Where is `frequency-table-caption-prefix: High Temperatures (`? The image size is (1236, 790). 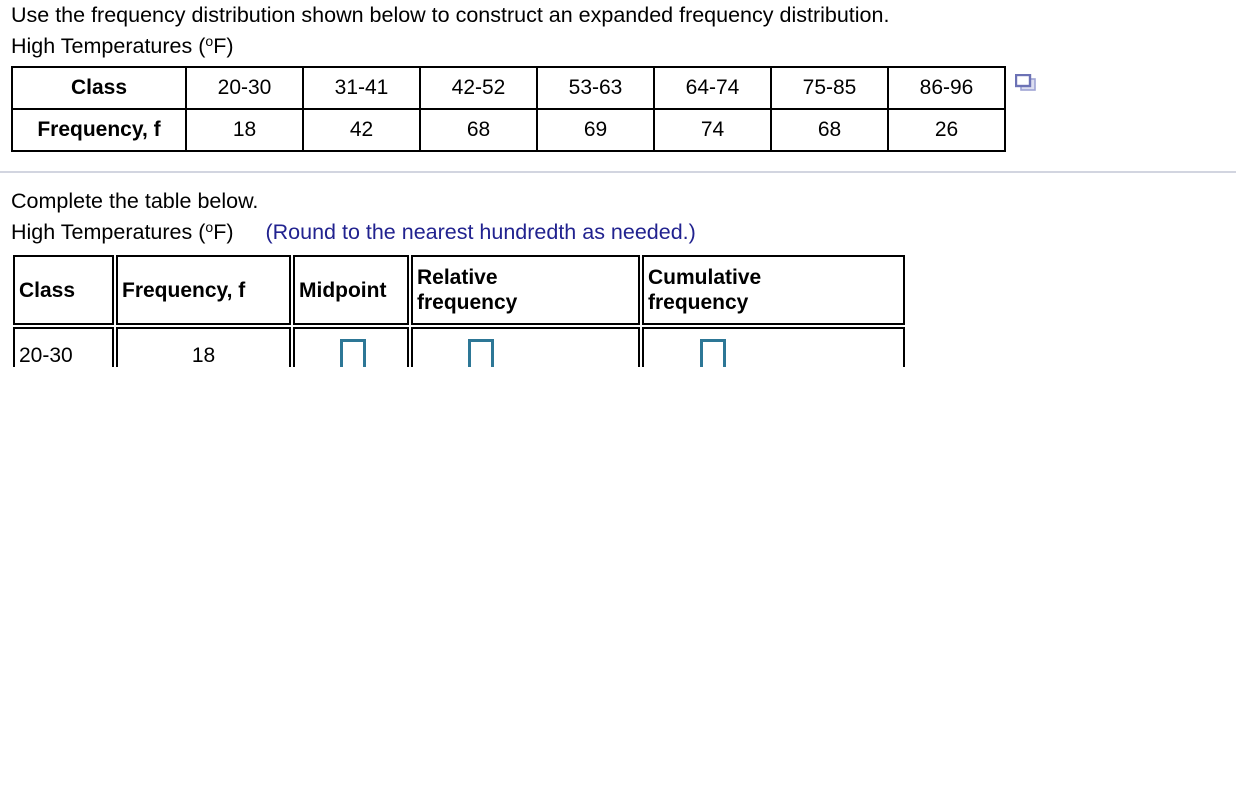
frequency-table-caption-prefix: High Temperatures ( is located at coordinates (108, 46).